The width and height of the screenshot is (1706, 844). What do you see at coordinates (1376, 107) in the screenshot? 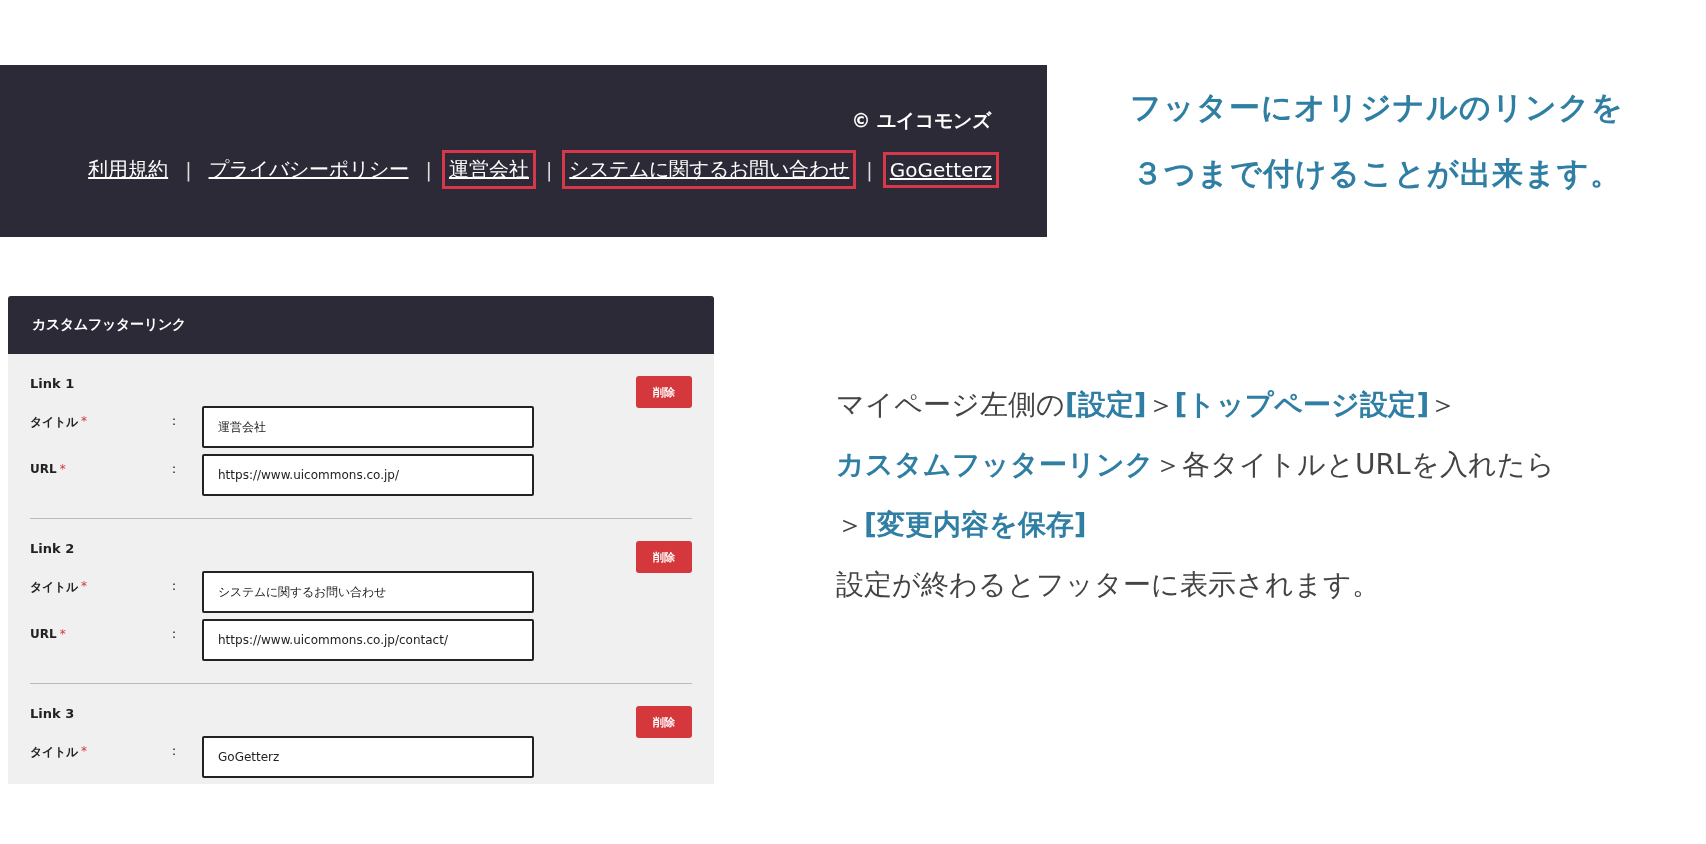
I see `headline: フッターにオリジナルのリンクを` at bounding box center [1376, 107].